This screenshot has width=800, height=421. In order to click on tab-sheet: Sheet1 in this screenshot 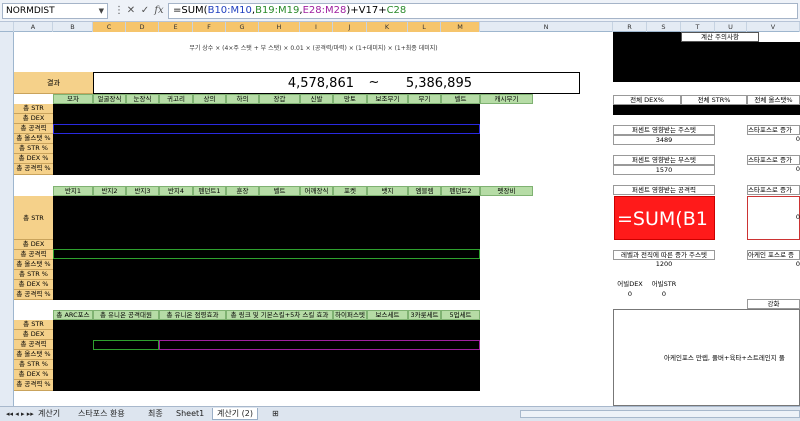, I will do `click(190, 414)`.